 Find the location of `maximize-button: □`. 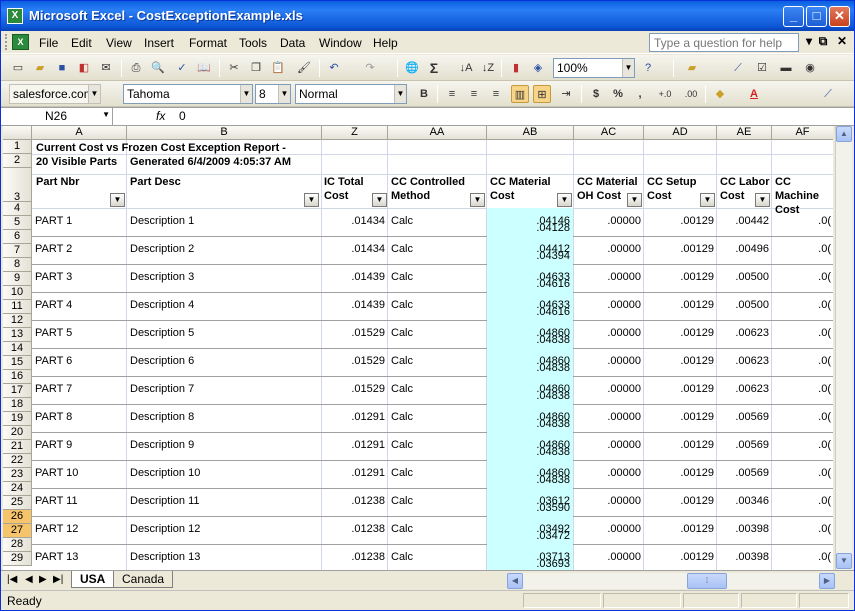

maximize-button: □ is located at coordinates (816, 16).